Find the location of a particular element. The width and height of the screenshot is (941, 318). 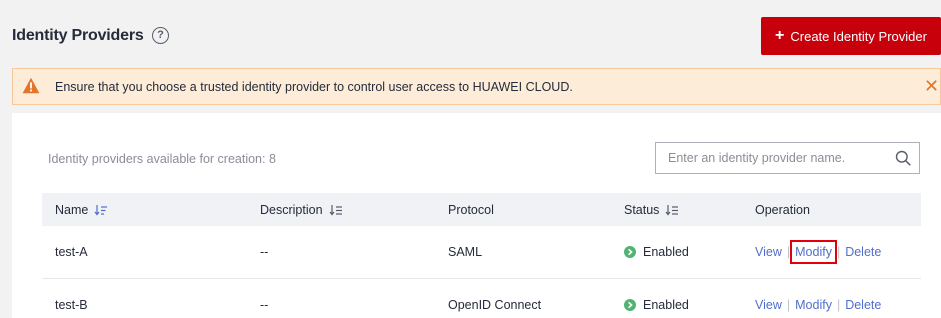

provider-protocol: SAML is located at coordinates (465, 252).